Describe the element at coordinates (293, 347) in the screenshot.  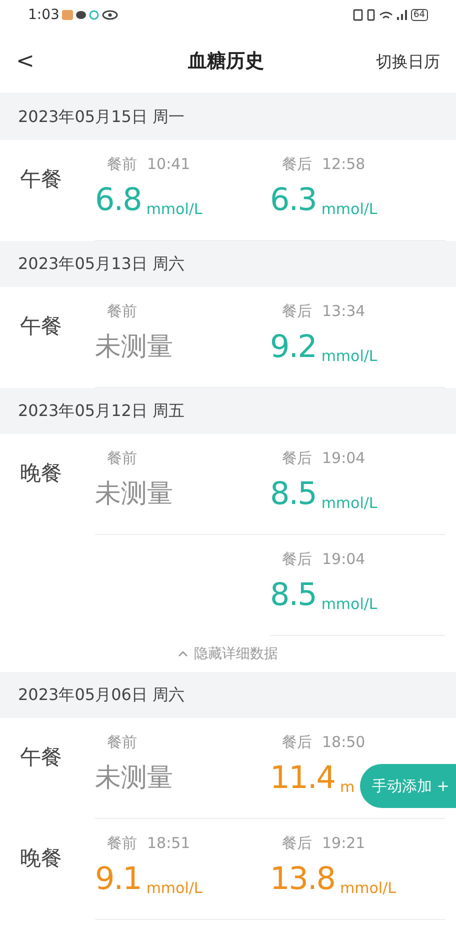
I see `glucose-value: 9.2` at that location.